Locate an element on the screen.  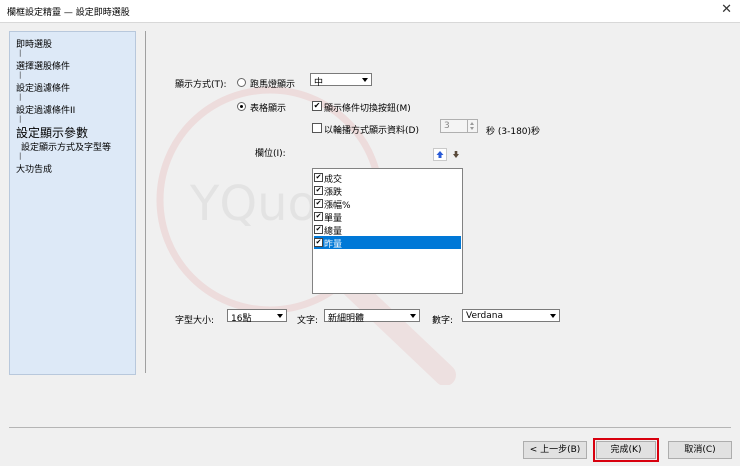
step-filter-conditions-2: 設定過濾條件II is located at coordinates (46, 111).